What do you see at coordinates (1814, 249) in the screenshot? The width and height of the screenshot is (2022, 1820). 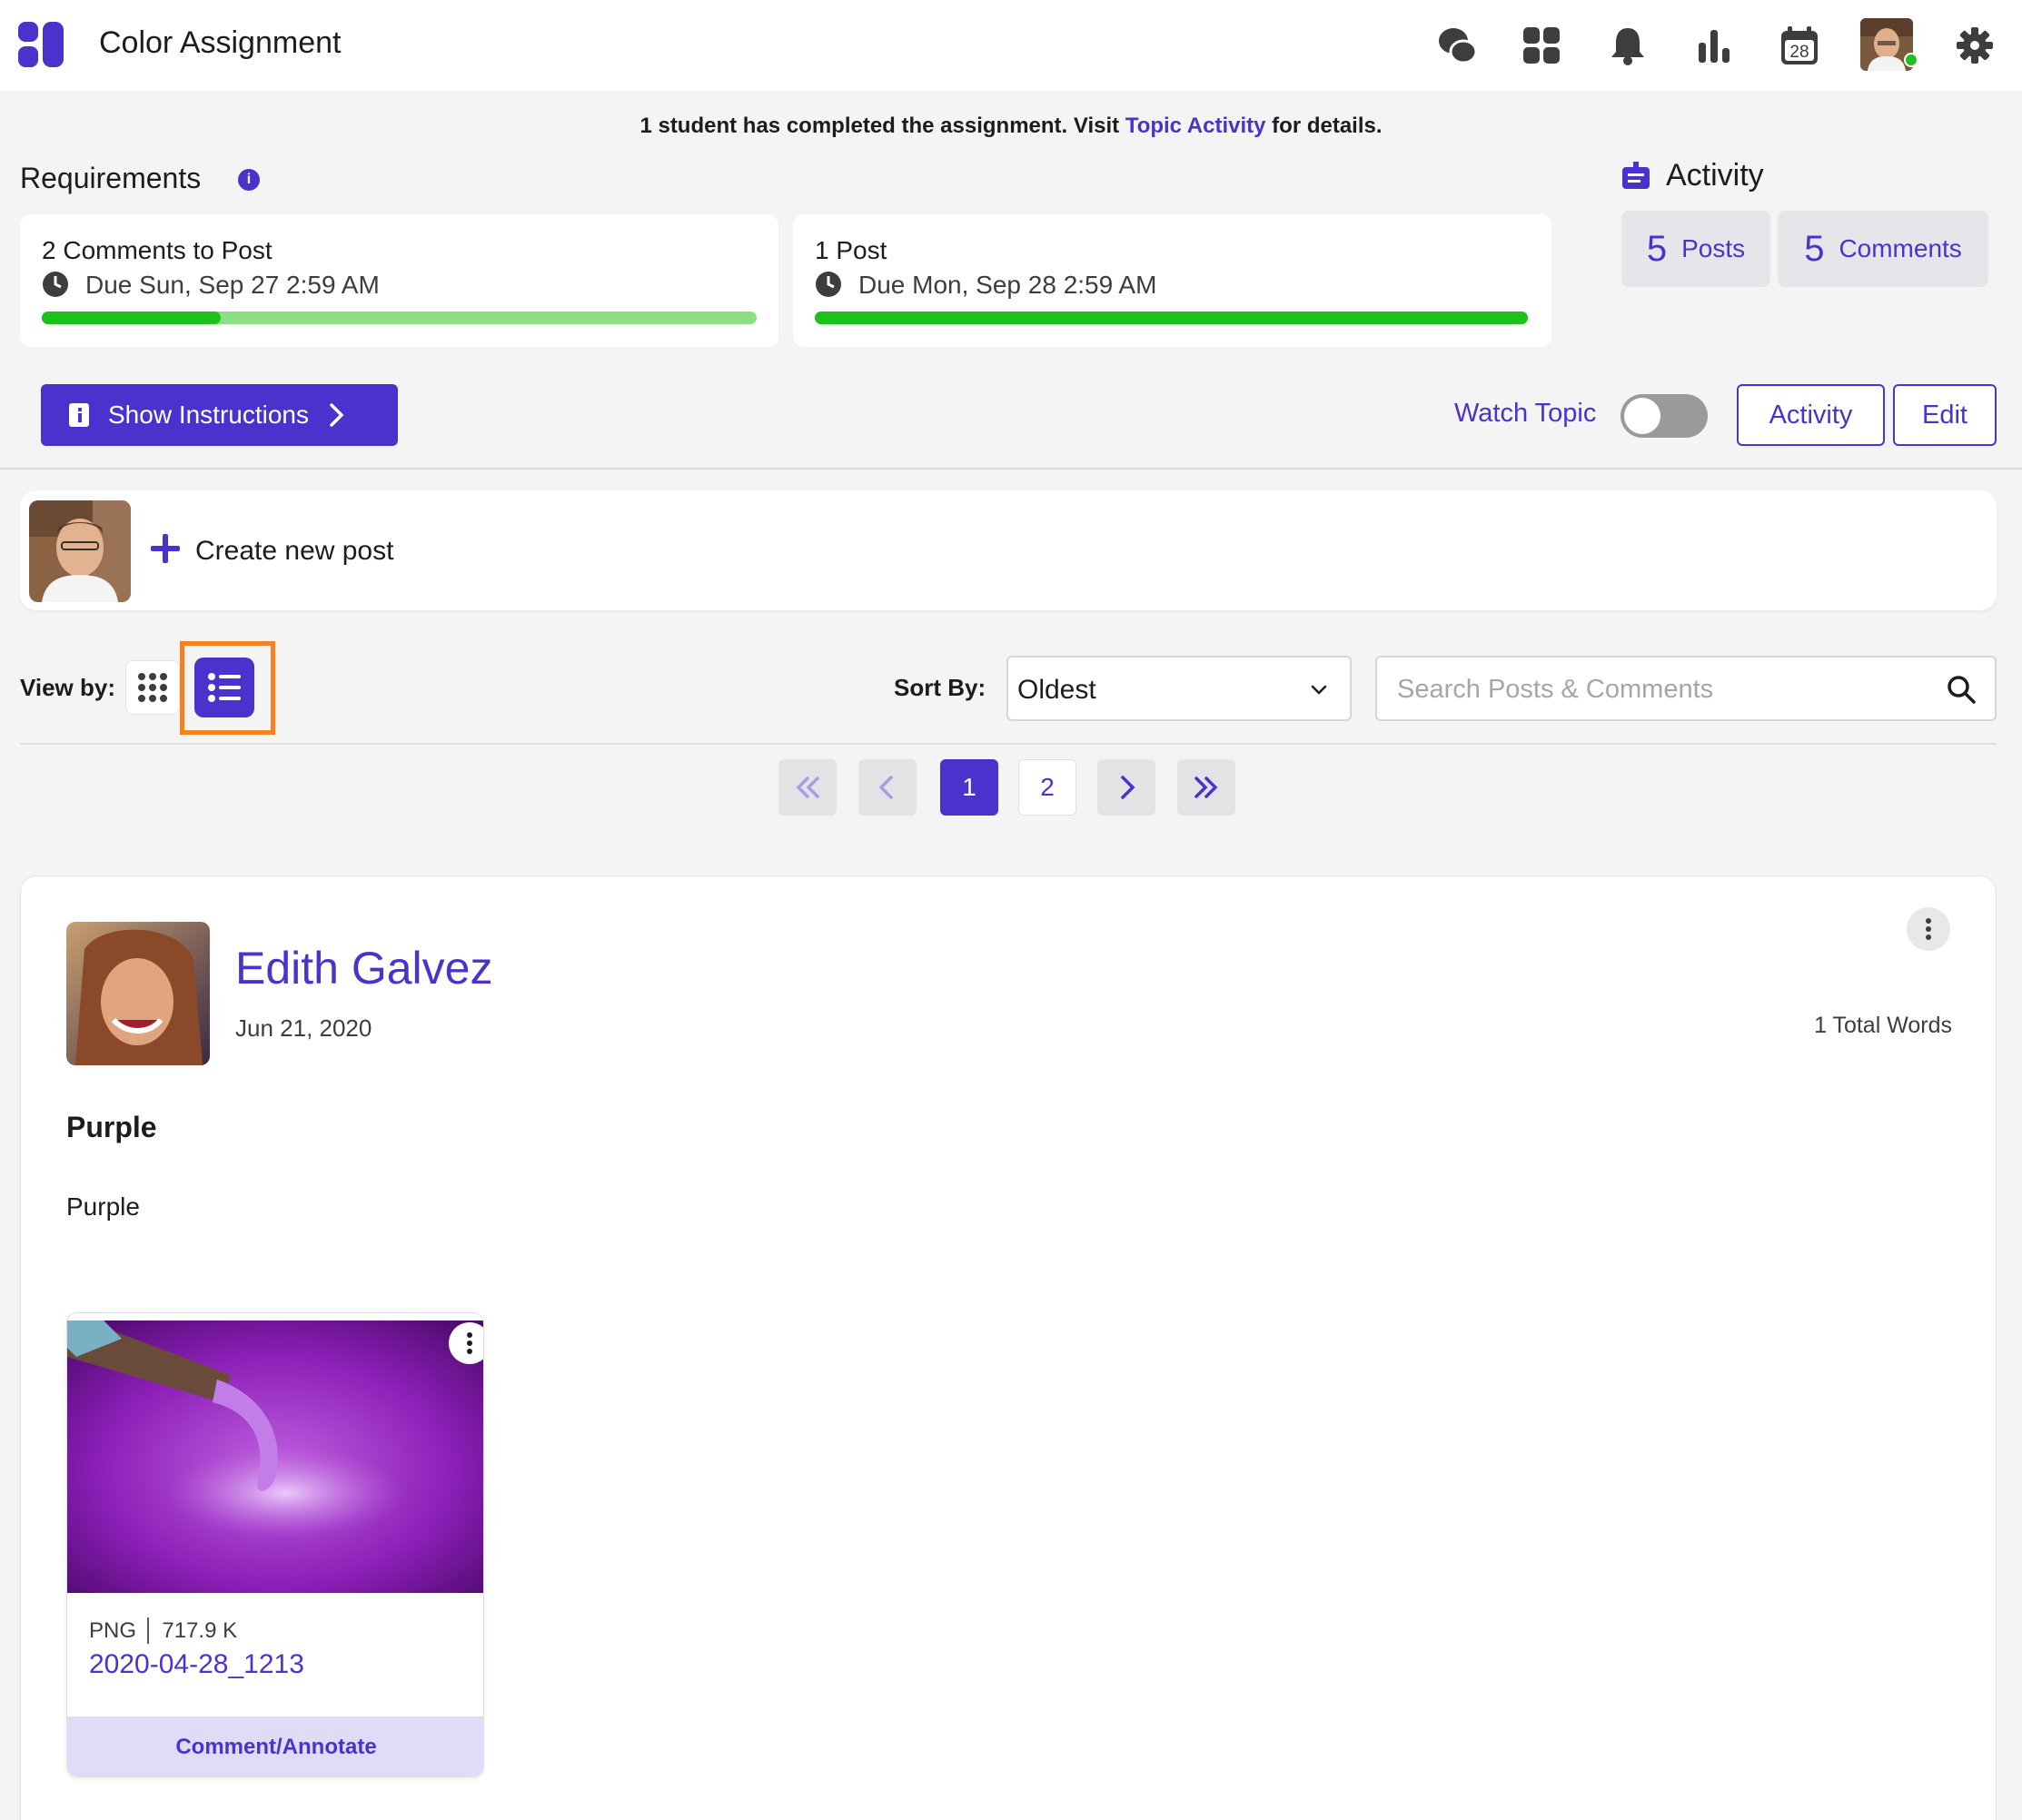 I see `comments-count: 5` at bounding box center [1814, 249].